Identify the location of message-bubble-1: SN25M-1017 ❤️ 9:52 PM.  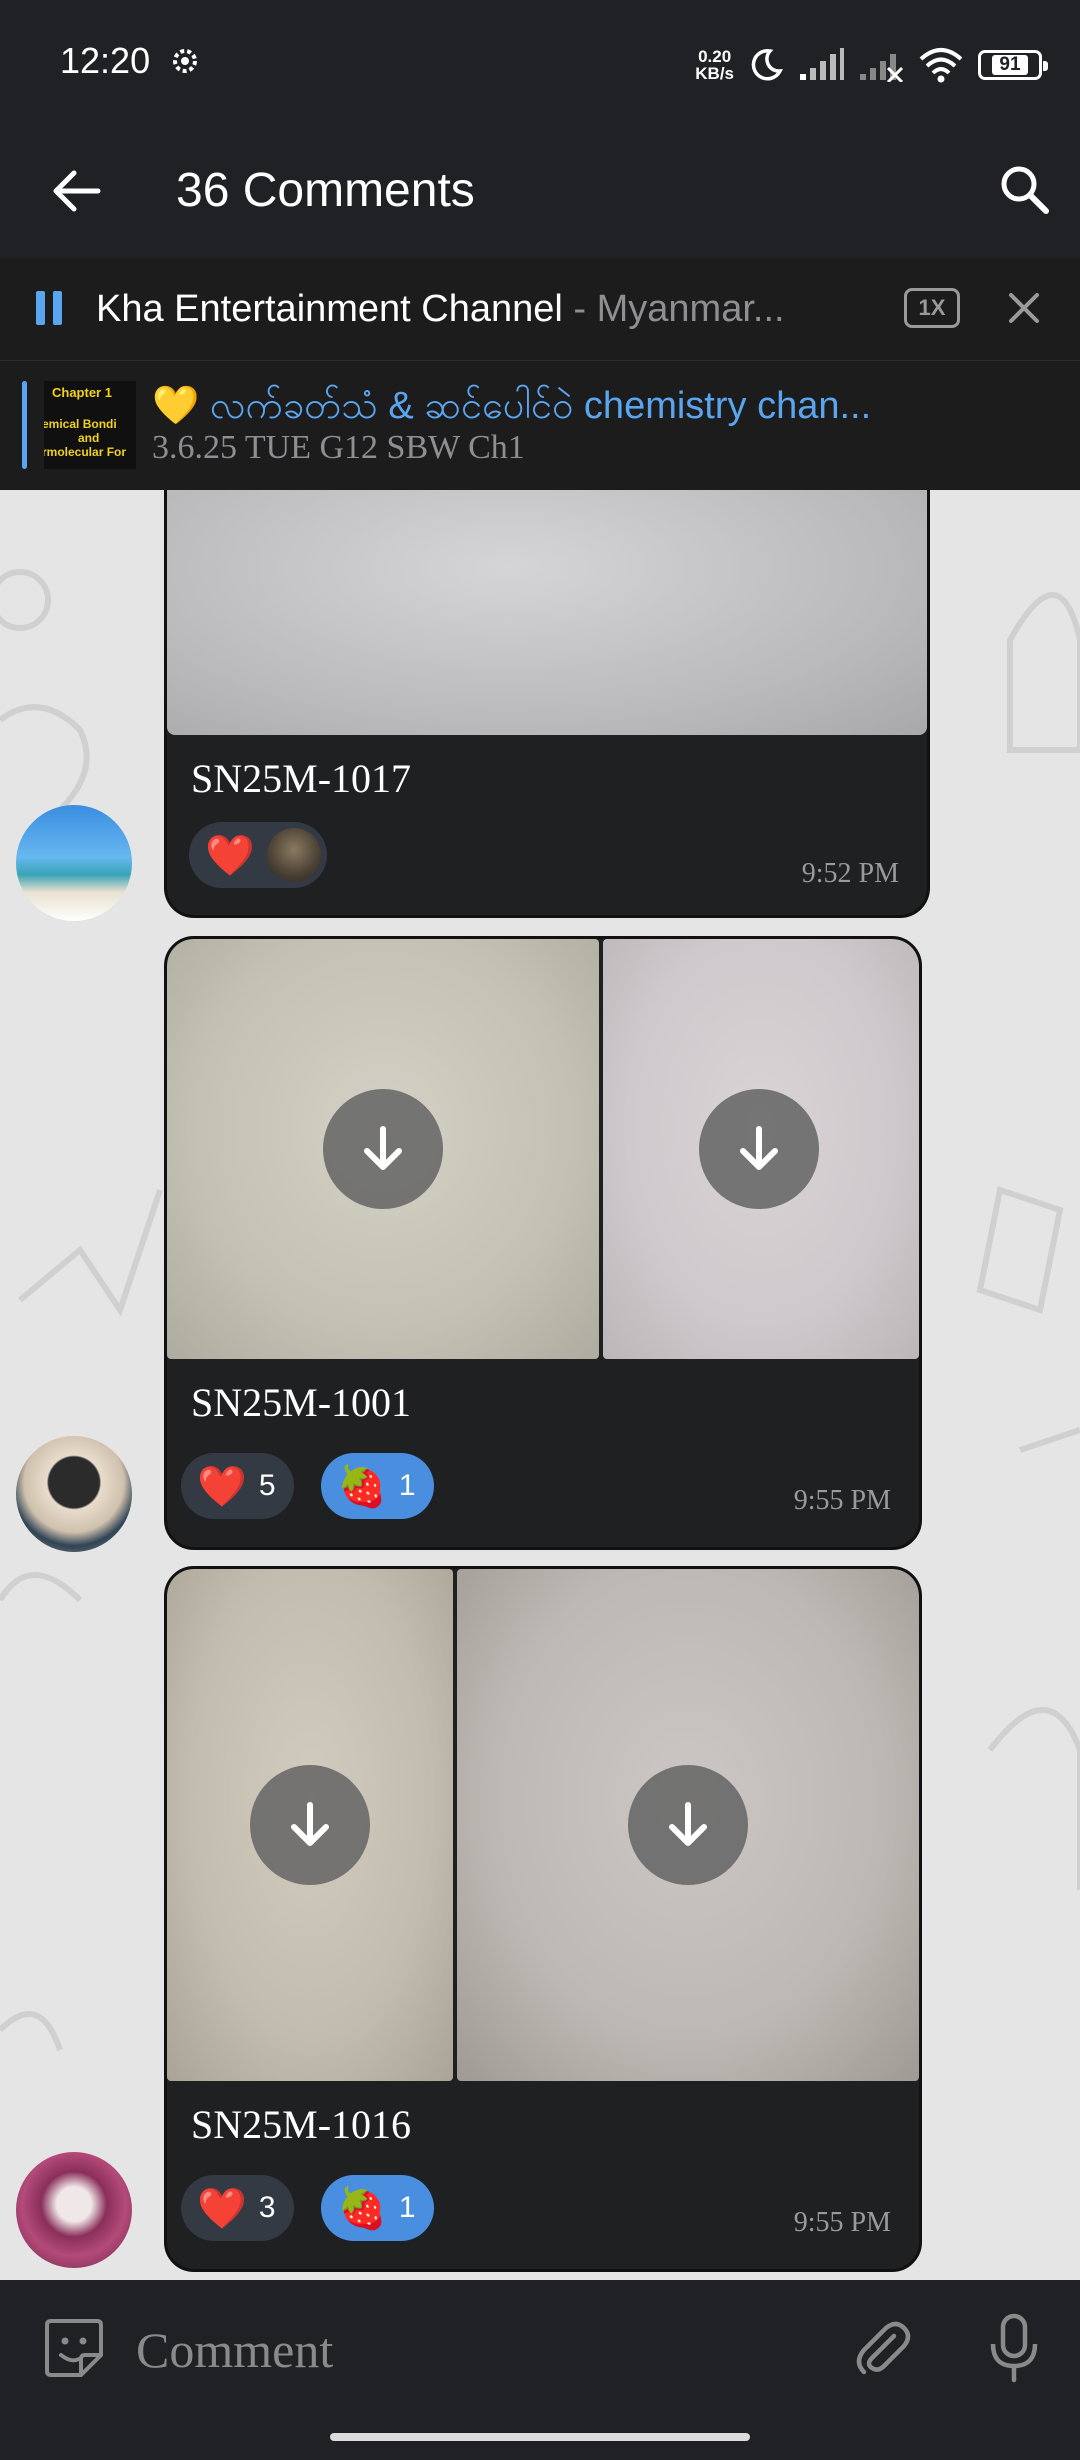
(547, 704).